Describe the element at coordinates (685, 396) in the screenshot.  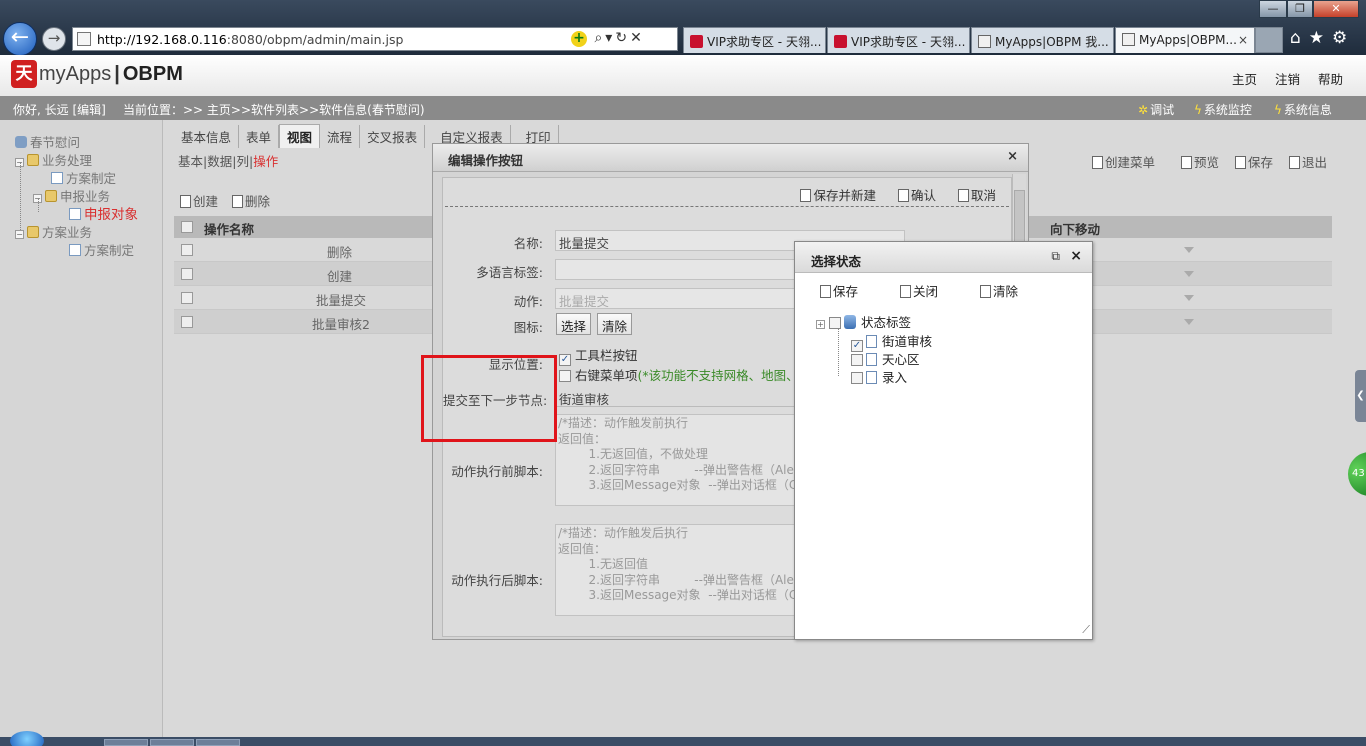
I see `next-node-input: 街道审核` at that location.